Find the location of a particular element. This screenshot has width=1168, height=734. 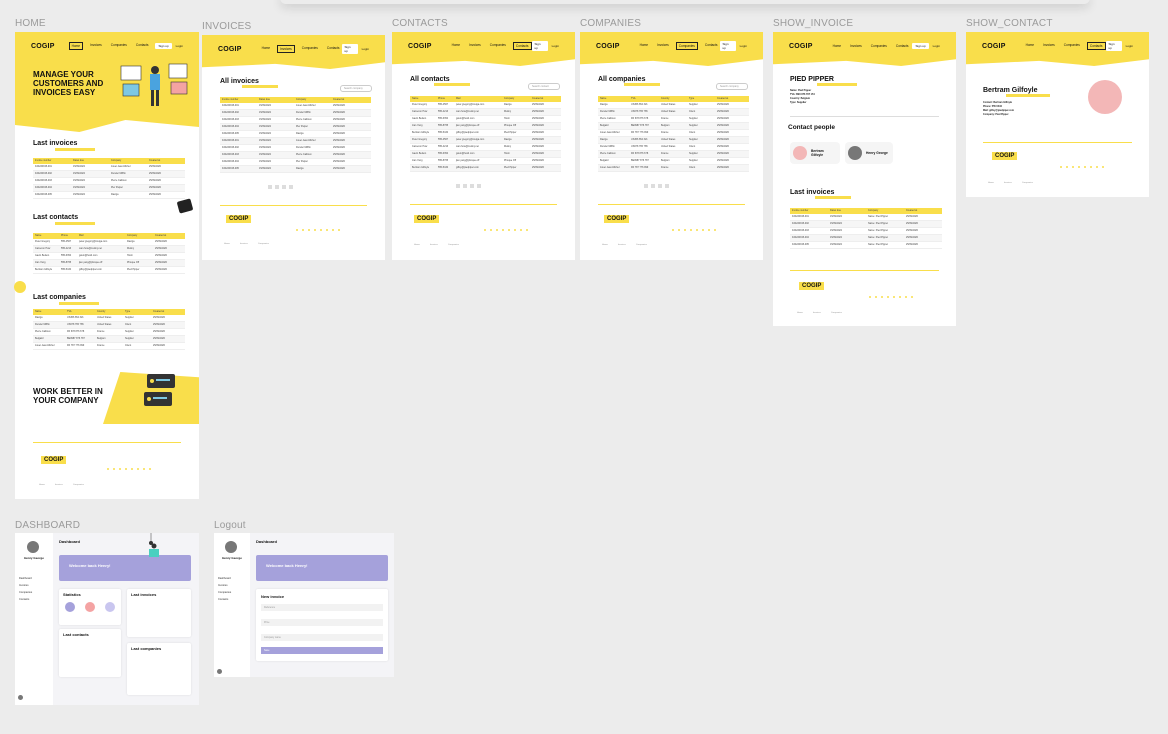

price-field: Price is located at coordinates (322, 622).